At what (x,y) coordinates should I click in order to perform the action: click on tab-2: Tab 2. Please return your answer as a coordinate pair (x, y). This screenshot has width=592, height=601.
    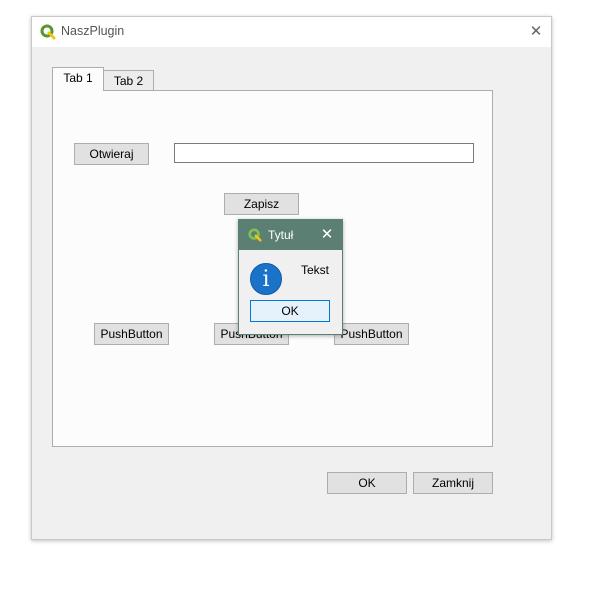
    Looking at the image, I should click on (128, 80).